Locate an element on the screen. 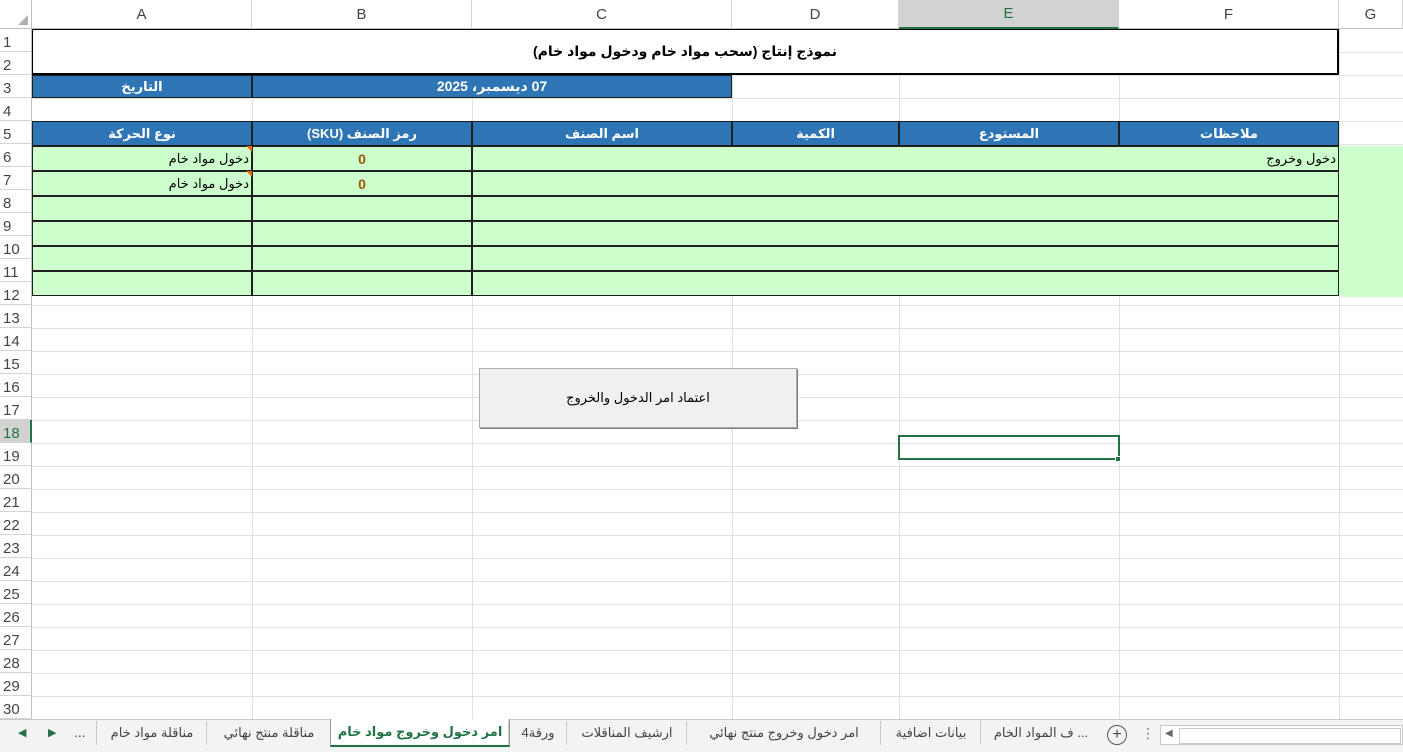 Image resolution: width=1403 pixels, height=752 pixels. approve-button: اعتماد امر الدخول والخروج is located at coordinates (638, 398).